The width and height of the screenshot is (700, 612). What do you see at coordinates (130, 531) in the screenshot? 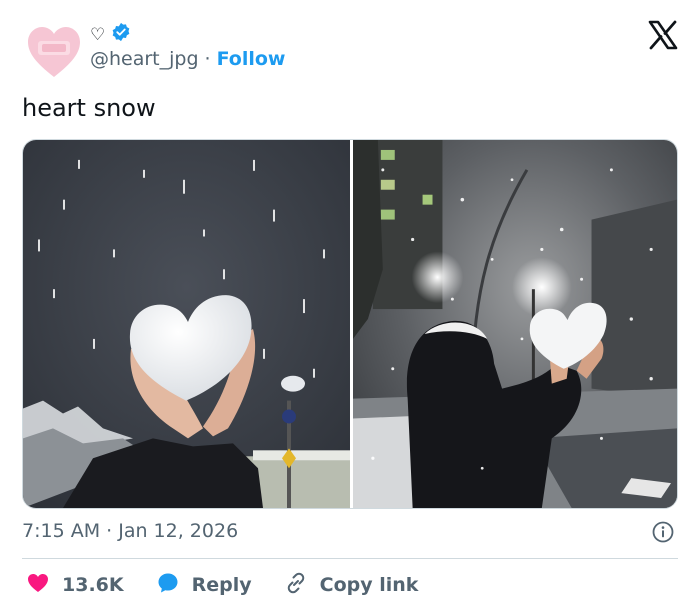
I see `tweet-timestamp: 7:15 AM · Jan 12, 2026` at bounding box center [130, 531].